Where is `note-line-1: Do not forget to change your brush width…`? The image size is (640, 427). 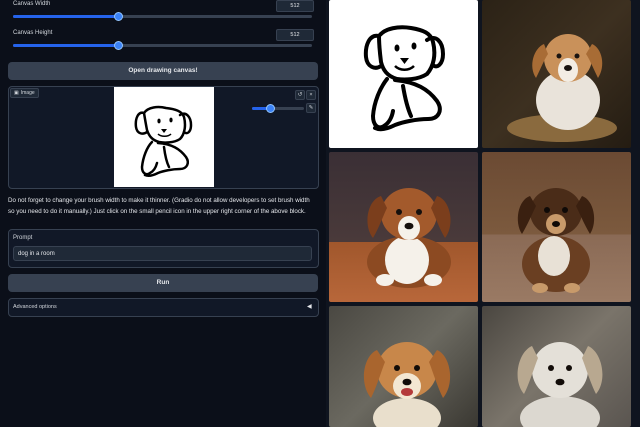 note-line-1: Do not forget to change your brush width… is located at coordinates (159, 200).